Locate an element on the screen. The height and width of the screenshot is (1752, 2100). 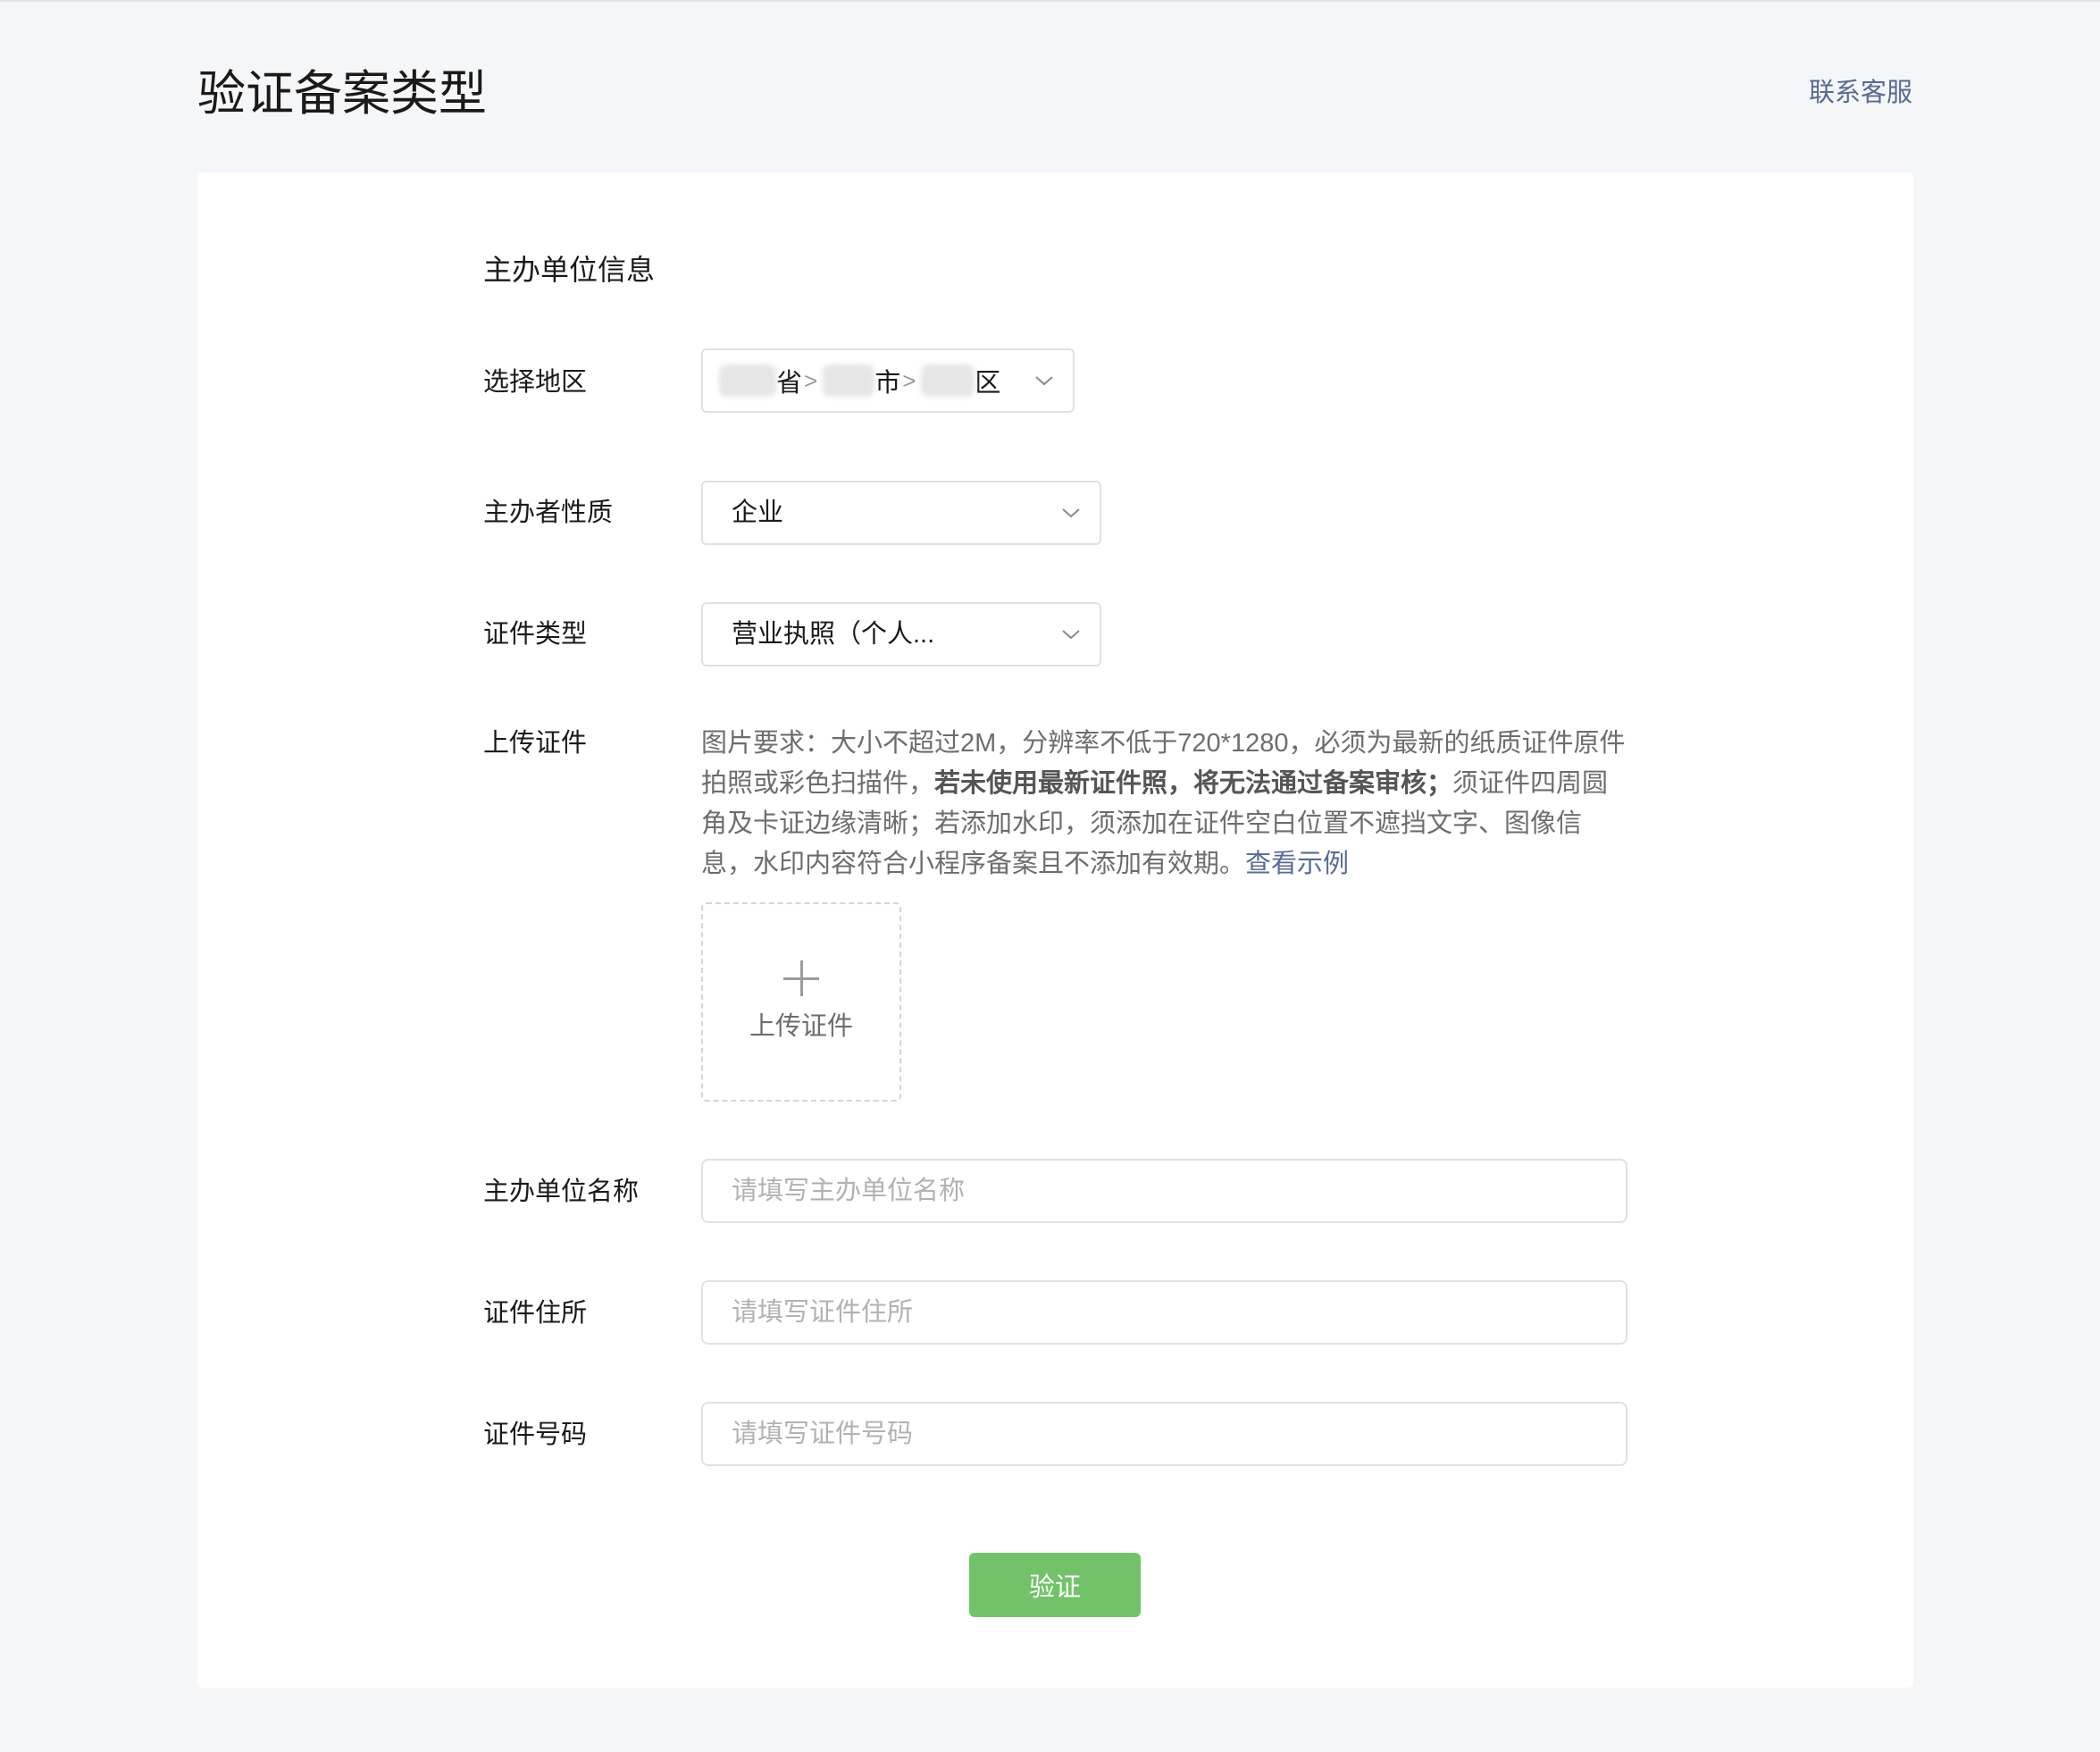
region-select: 省 > 市 > 区 is located at coordinates (888, 380).